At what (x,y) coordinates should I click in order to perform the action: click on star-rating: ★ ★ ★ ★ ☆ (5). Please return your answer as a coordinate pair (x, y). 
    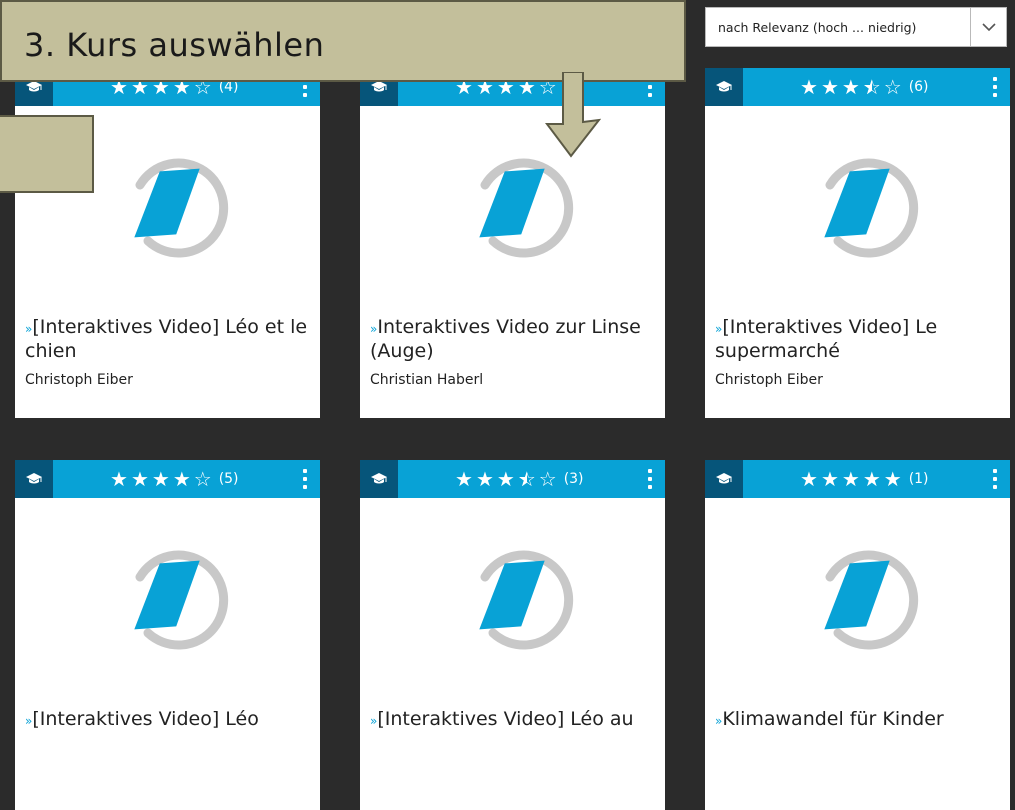
    Looking at the image, I should click on (174, 479).